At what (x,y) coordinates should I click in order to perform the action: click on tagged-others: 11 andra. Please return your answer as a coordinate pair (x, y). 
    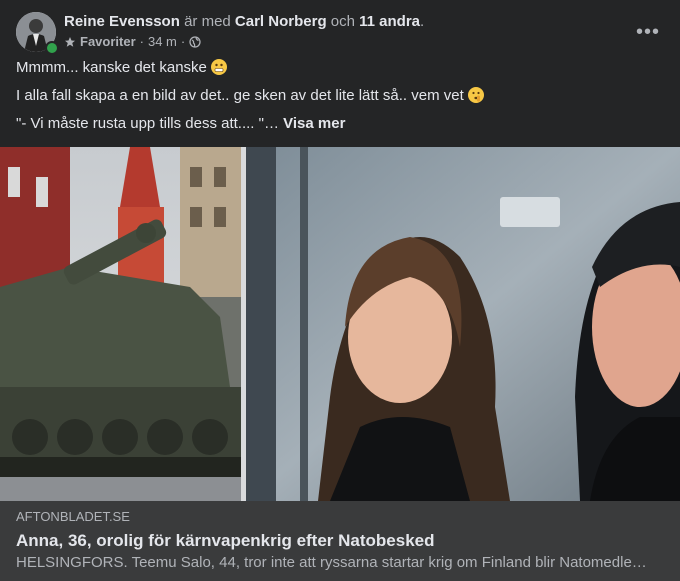
    Looking at the image, I should click on (389, 21).